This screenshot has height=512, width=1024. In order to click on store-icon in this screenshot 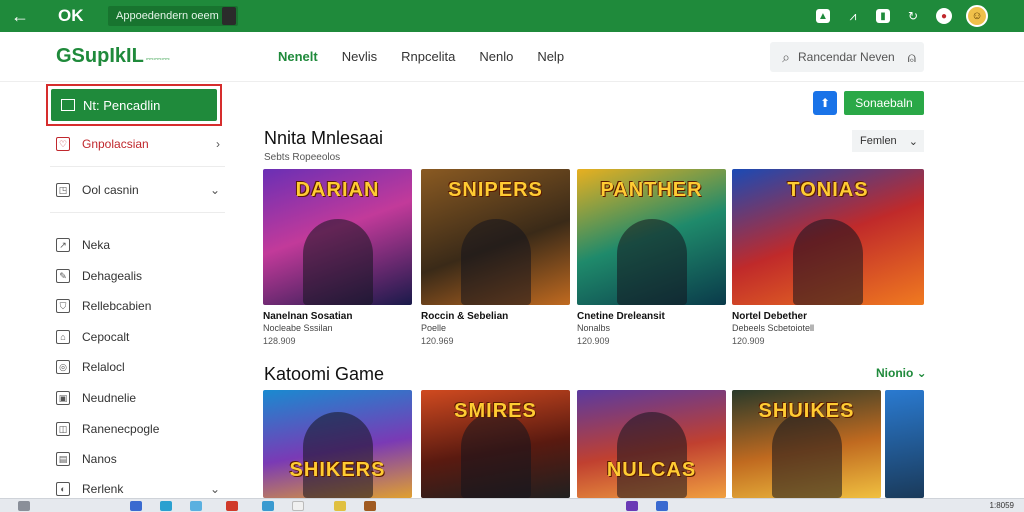, I will do `click(370, 505)`.